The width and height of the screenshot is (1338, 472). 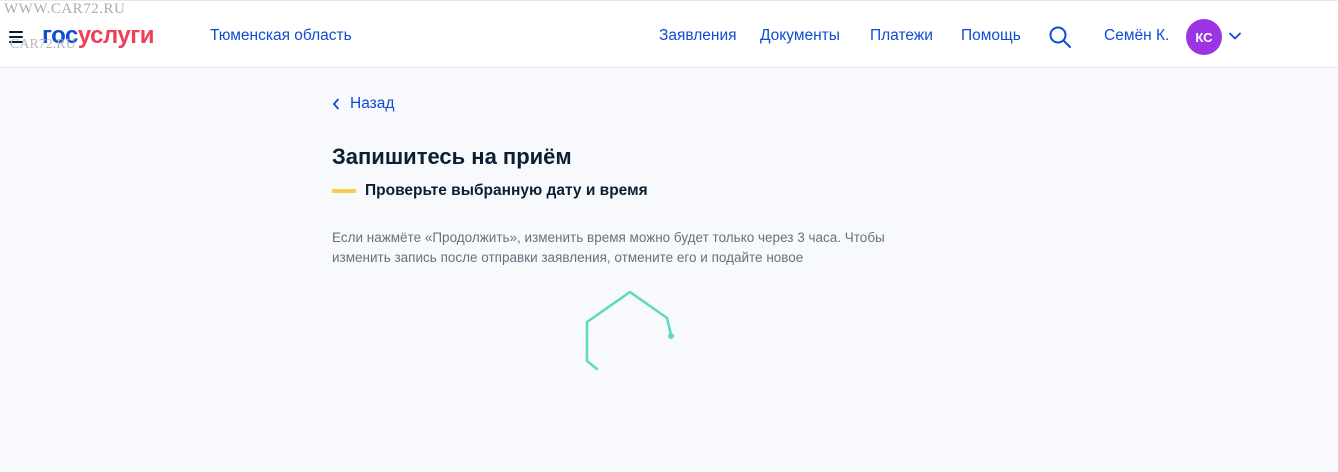 I want to click on step-label: Проверьте выбранную дату и время, so click(x=506, y=190).